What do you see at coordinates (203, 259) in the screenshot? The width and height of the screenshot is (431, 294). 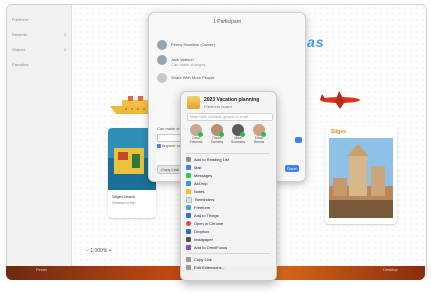 I see `menu-item-label: Copy Link` at bounding box center [203, 259].